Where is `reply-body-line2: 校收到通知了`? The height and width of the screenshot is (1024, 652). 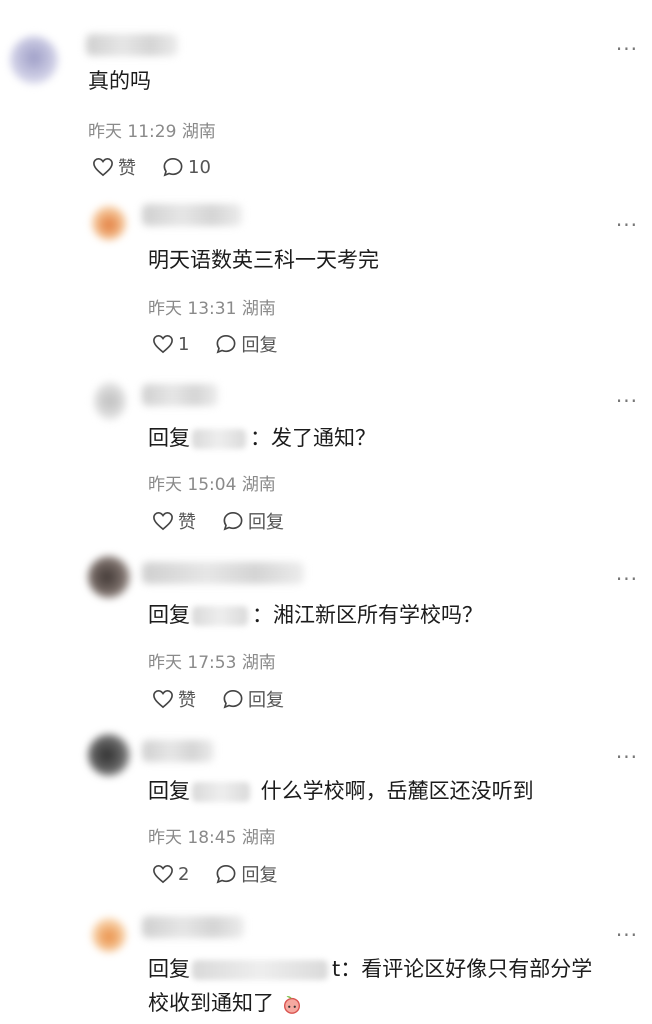
reply-body-line2: 校收到通知了 is located at coordinates (211, 1003).